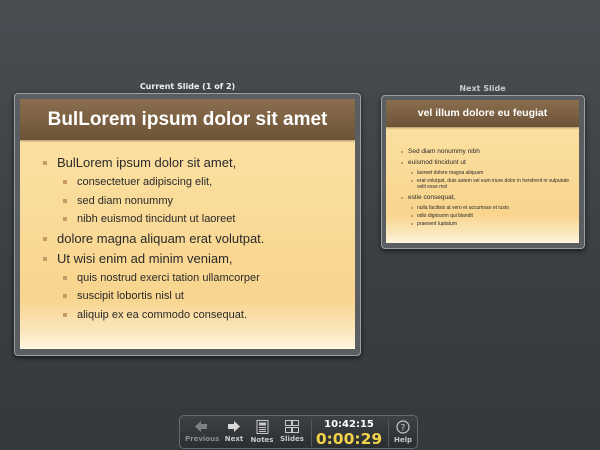  Describe the element at coordinates (487, 173) in the screenshot. I see `sub-bullet-item: laoreet dolore magna aliquam` at that location.